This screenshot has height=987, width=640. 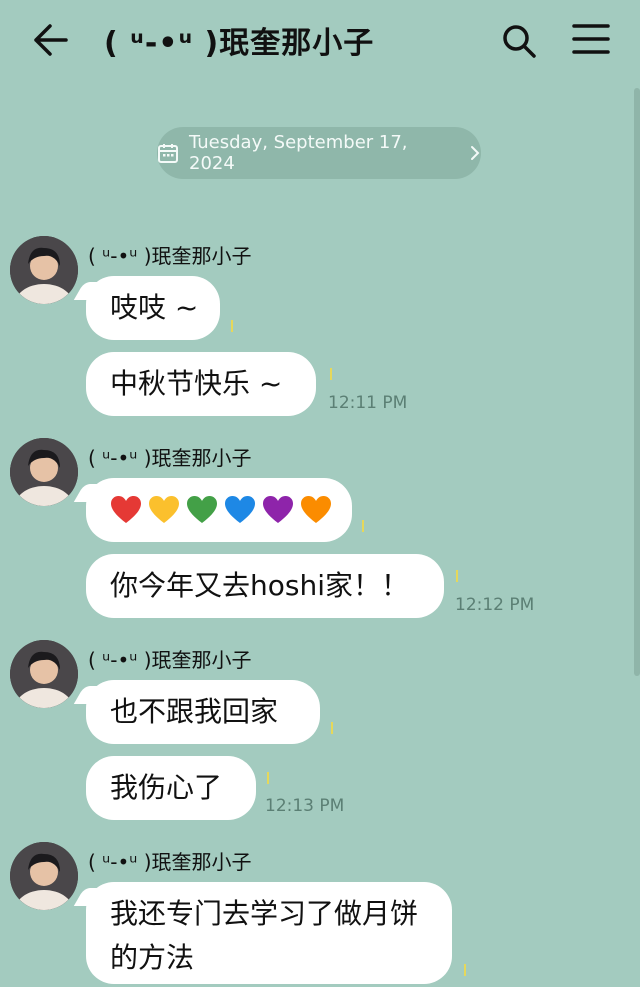 I want to click on message-bubble: 吱吱 ~, so click(x=153, y=308).